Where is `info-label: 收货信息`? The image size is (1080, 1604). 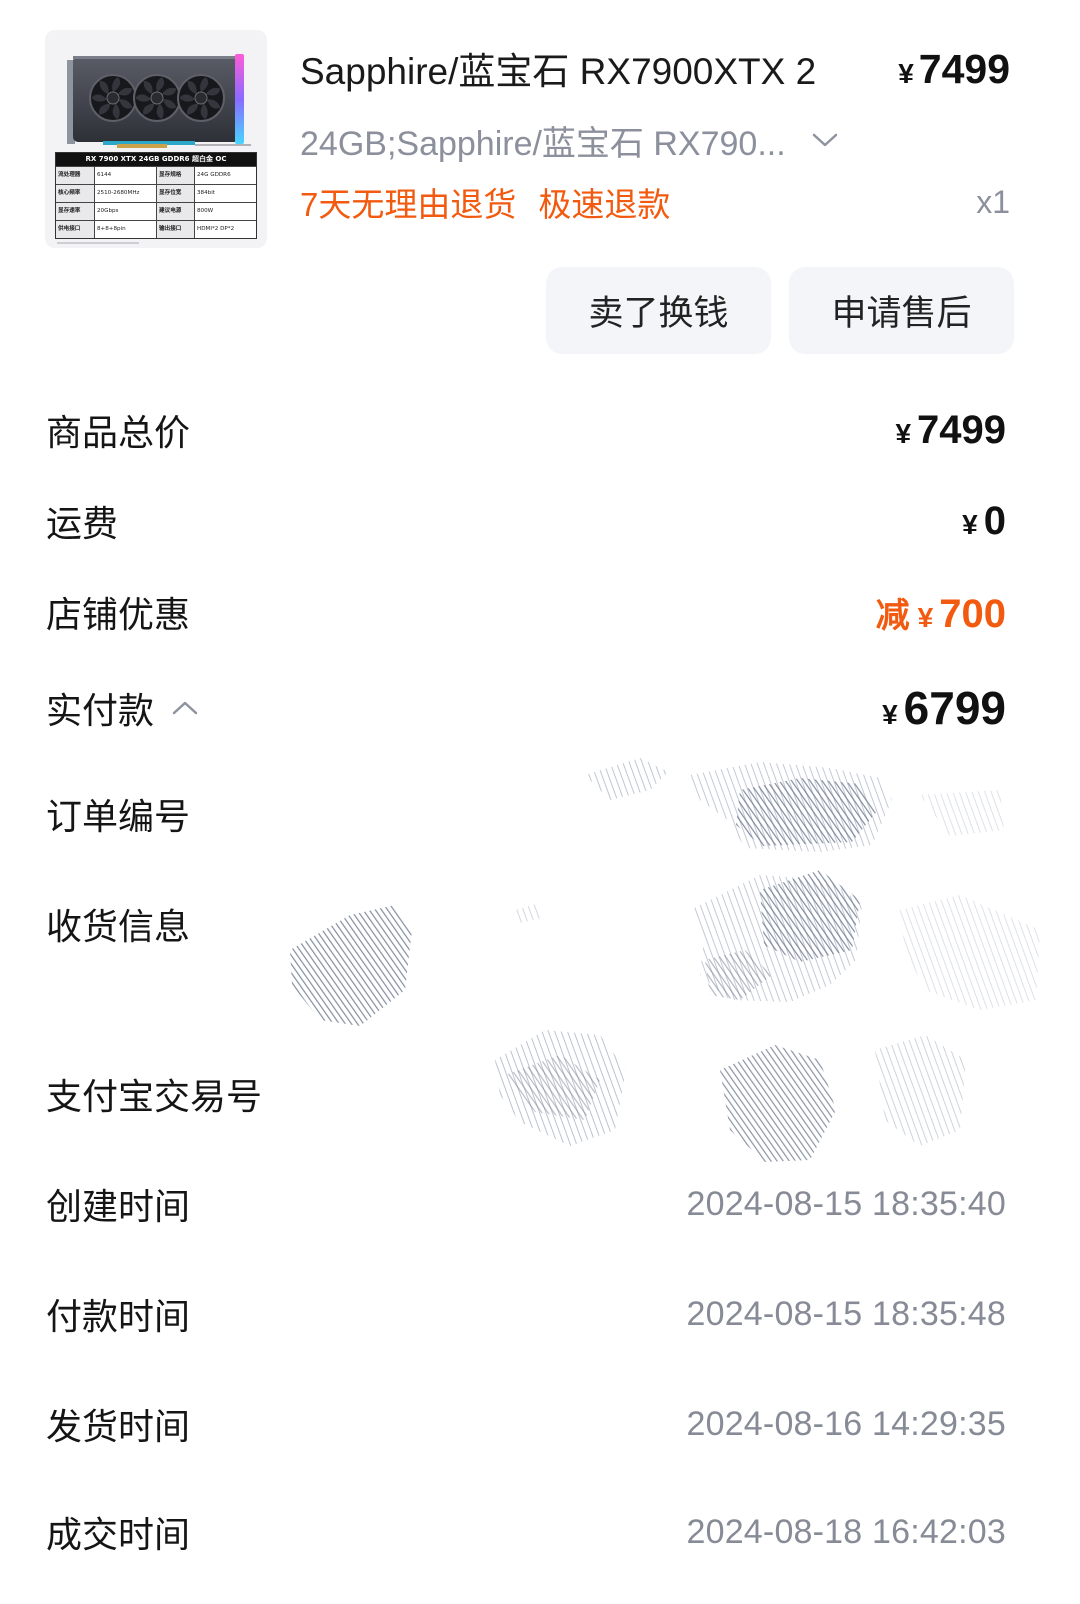
info-label: 收货信息 is located at coordinates (118, 926).